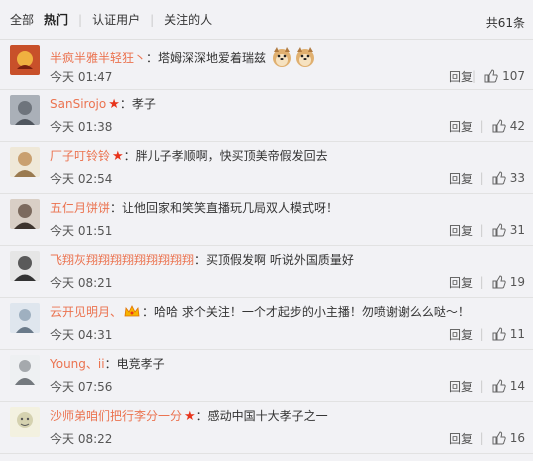  What do you see at coordinates (86, 312) in the screenshot?
I see `username-link: 云开见明月、` at bounding box center [86, 312].